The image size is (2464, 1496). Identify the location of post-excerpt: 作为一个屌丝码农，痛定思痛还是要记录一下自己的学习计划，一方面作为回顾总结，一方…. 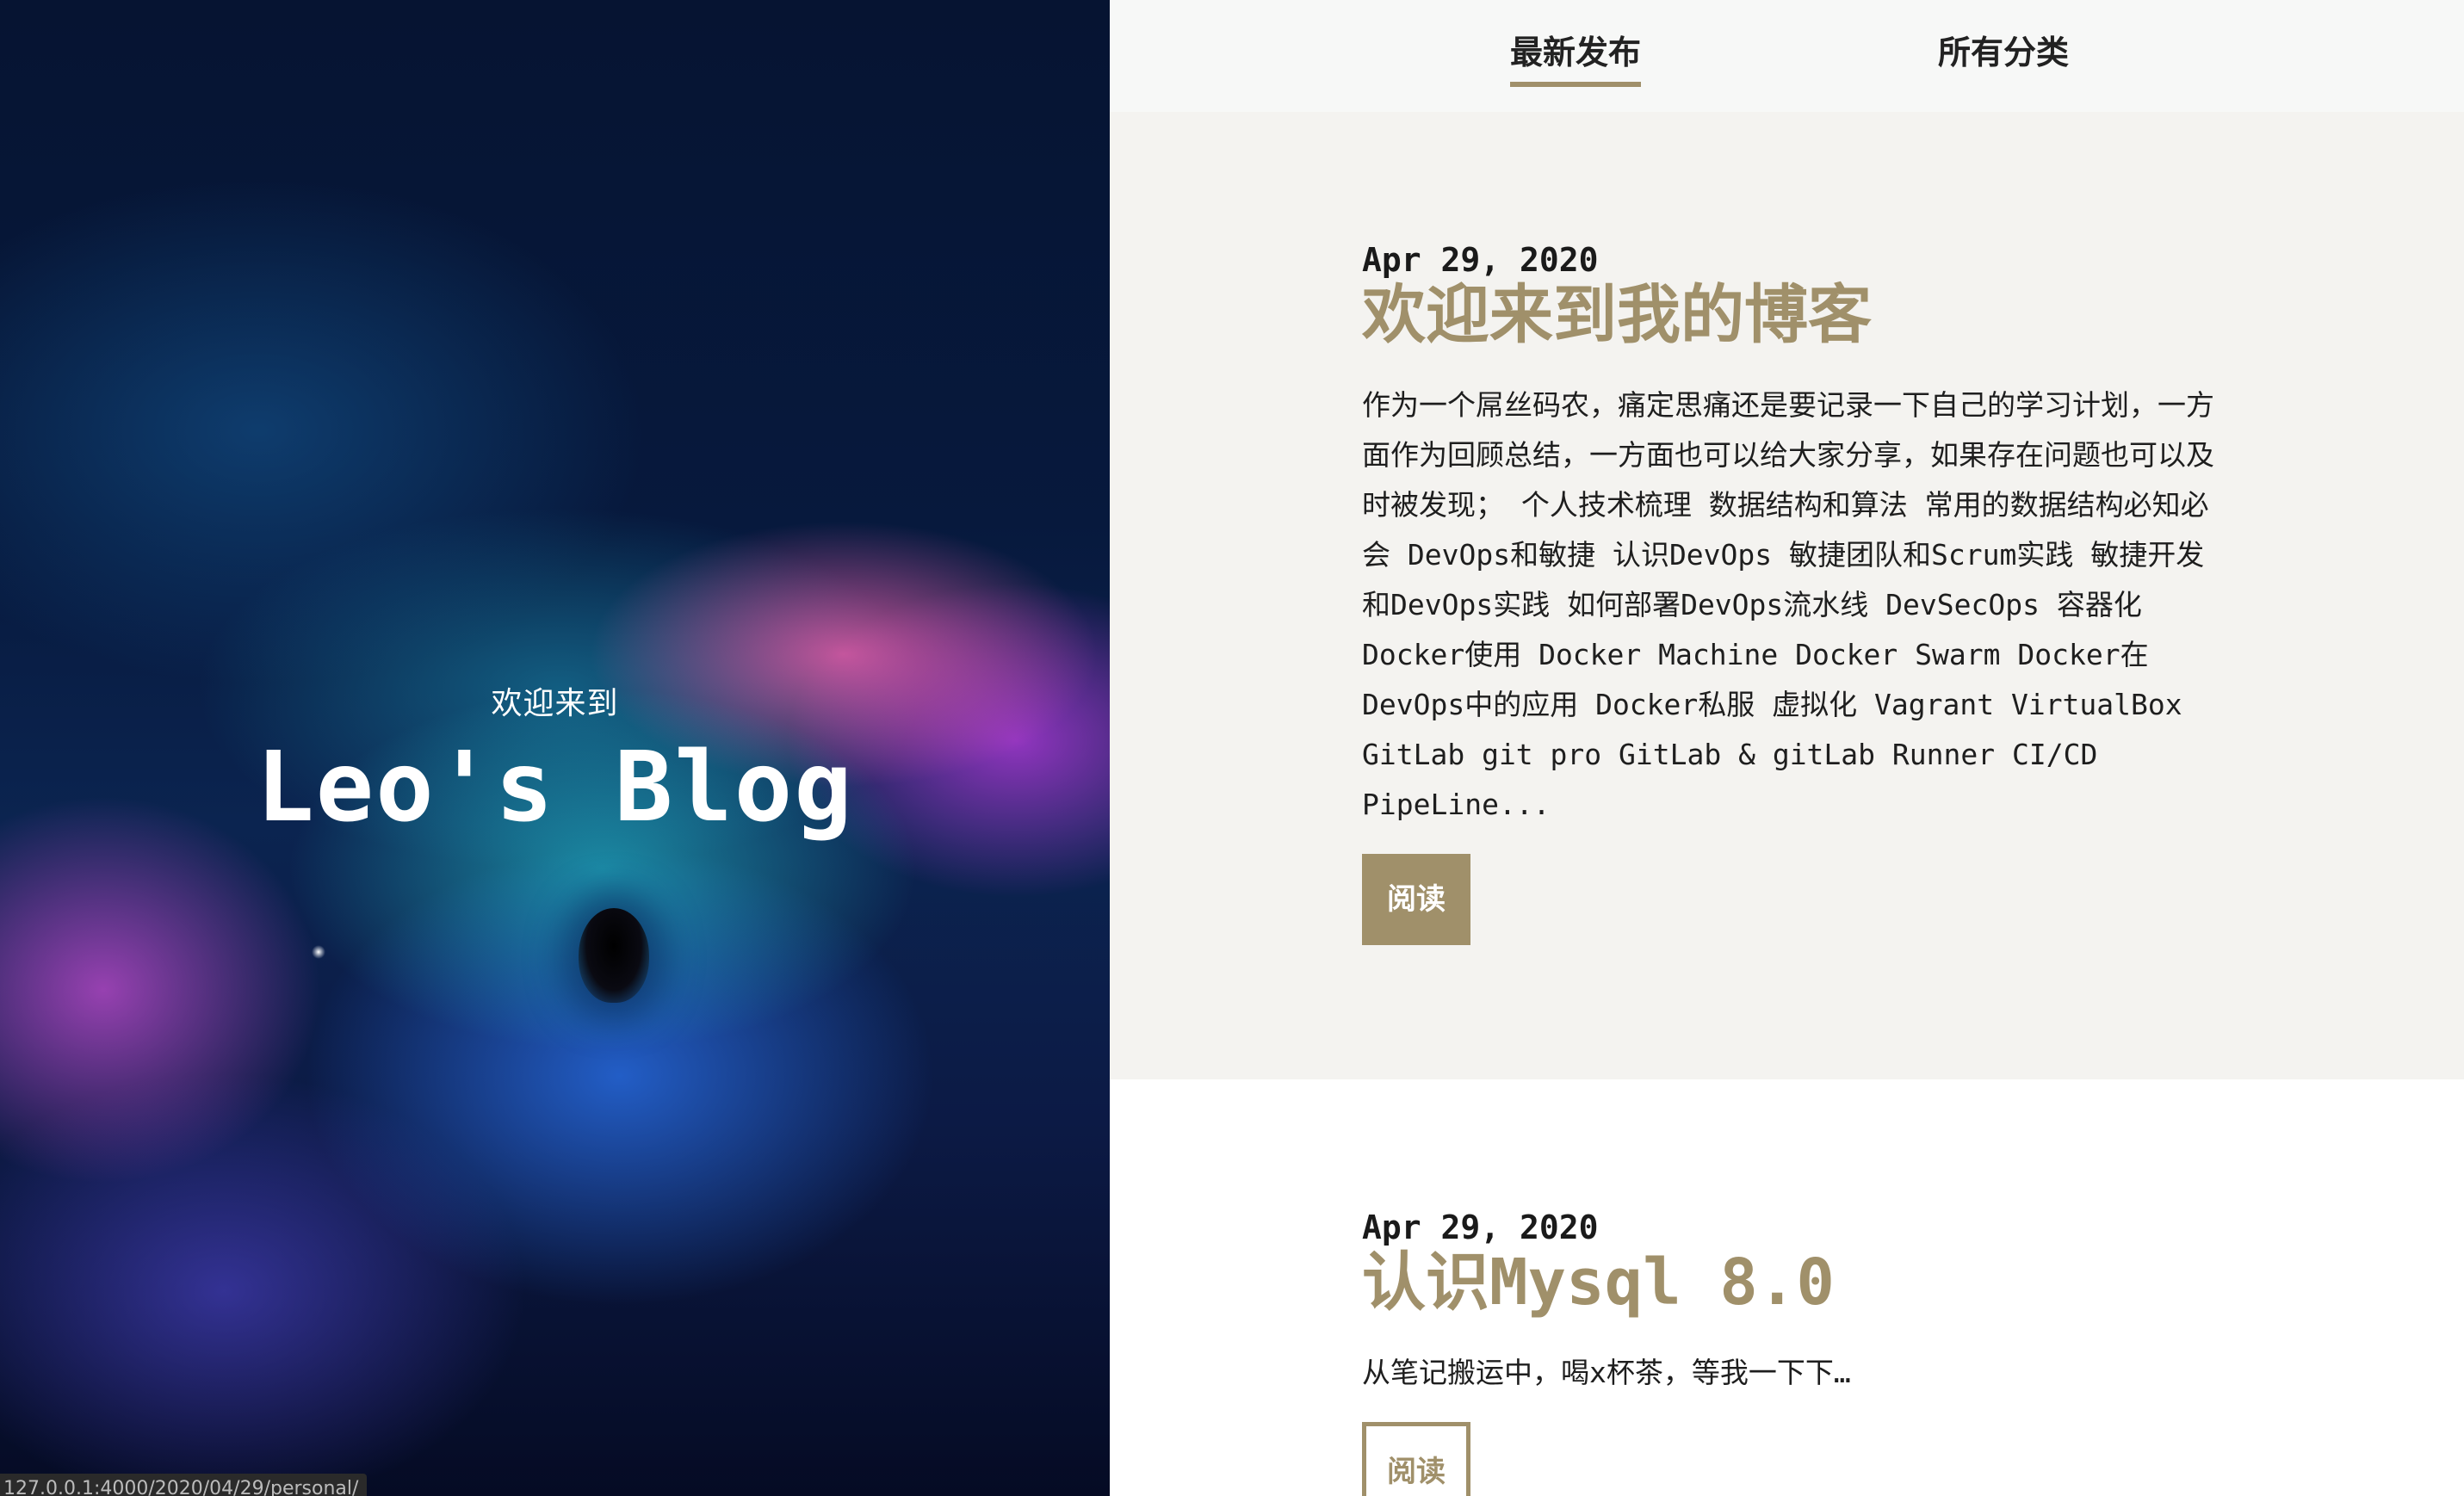
(1788, 605).